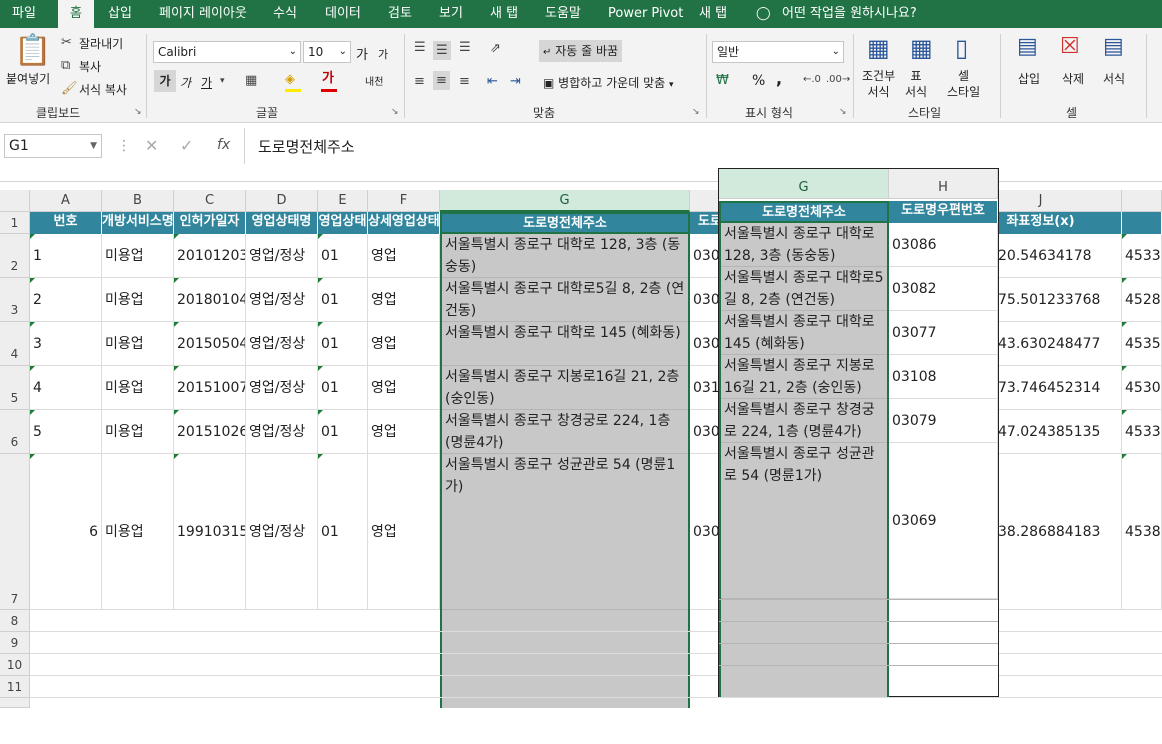 The image size is (1162, 744). What do you see at coordinates (400, 14) in the screenshot?
I see `tab-review: 검토` at bounding box center [400, 14].